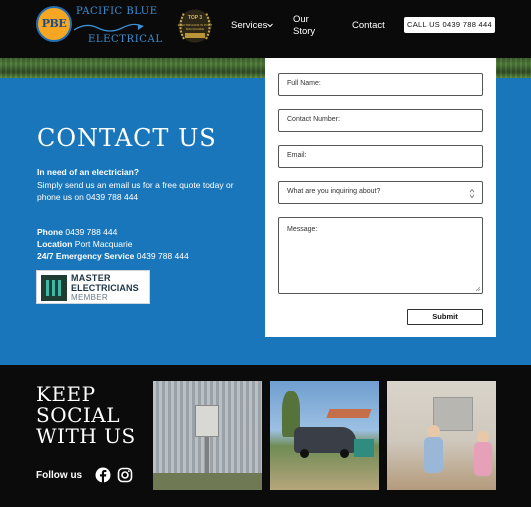  I want to click on phone-label: Phone, so click(50, 232).